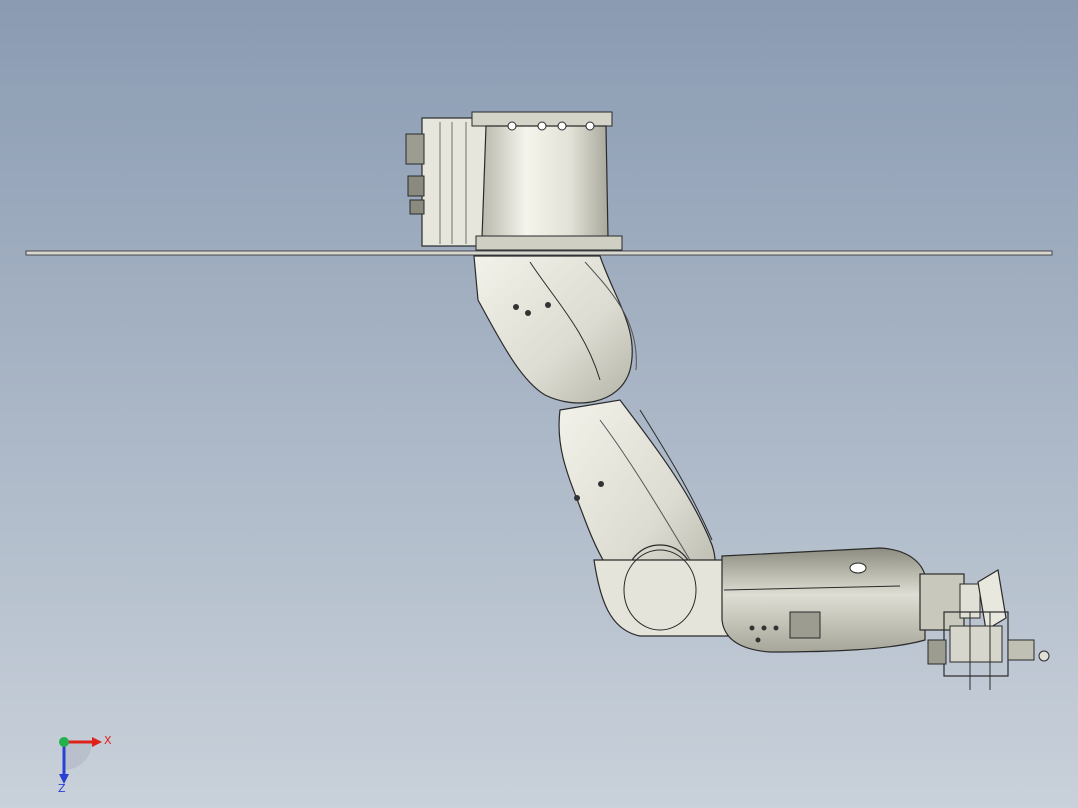 The width and height of the screenshot is (1078, 808). What do you see at coordinates (78, 756) in the screenshot?
I see `triad-shading` at bounding box center [78, 756].